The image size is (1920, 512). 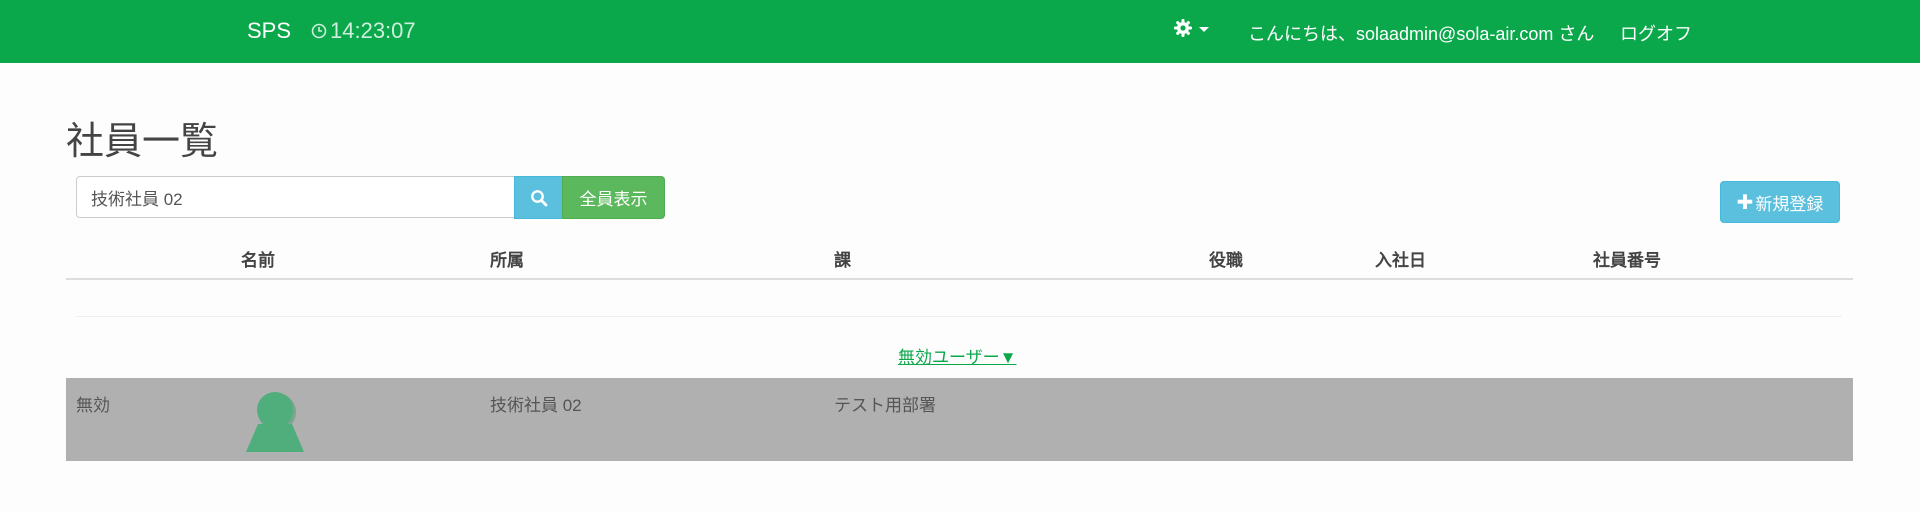 What do you see at coordinates (536, 405) in the screenshot?
I see `row-affiliation: 技術社員 02` at bounding box center [536, 405].